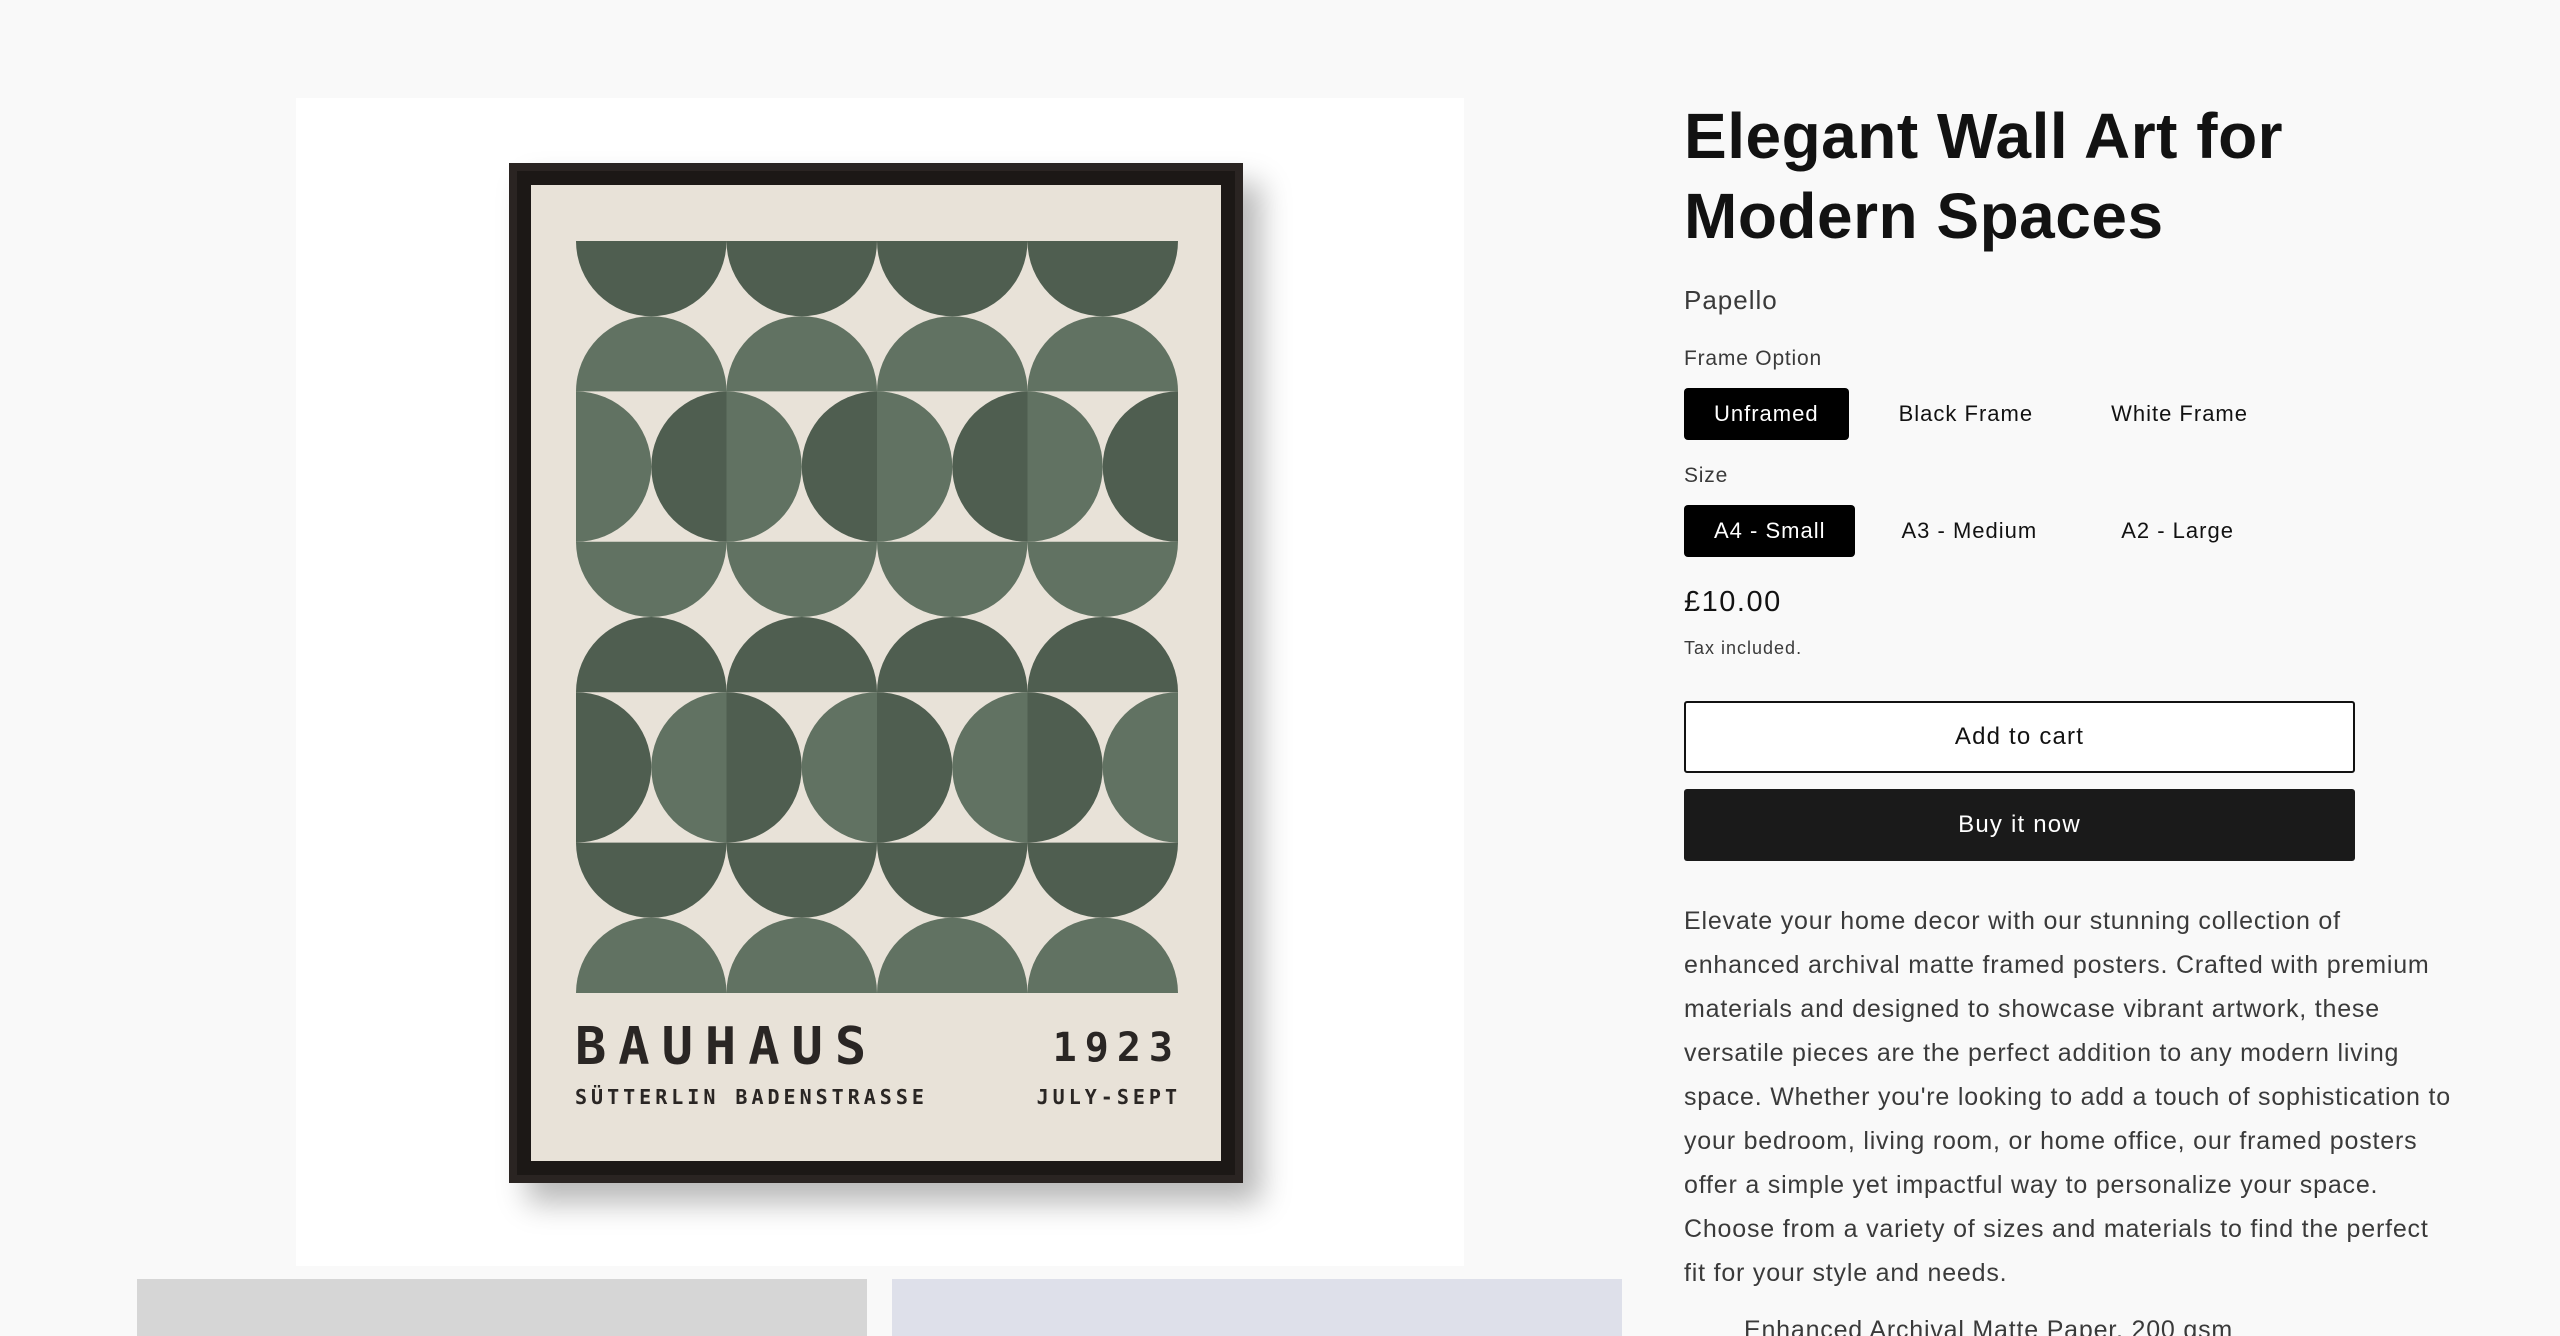 This screenshot has width=2560, height=1336. I want to click on feature-list-item: Enhanced Archival Matte Paper, 200 gsm, so click(1989, 1326).